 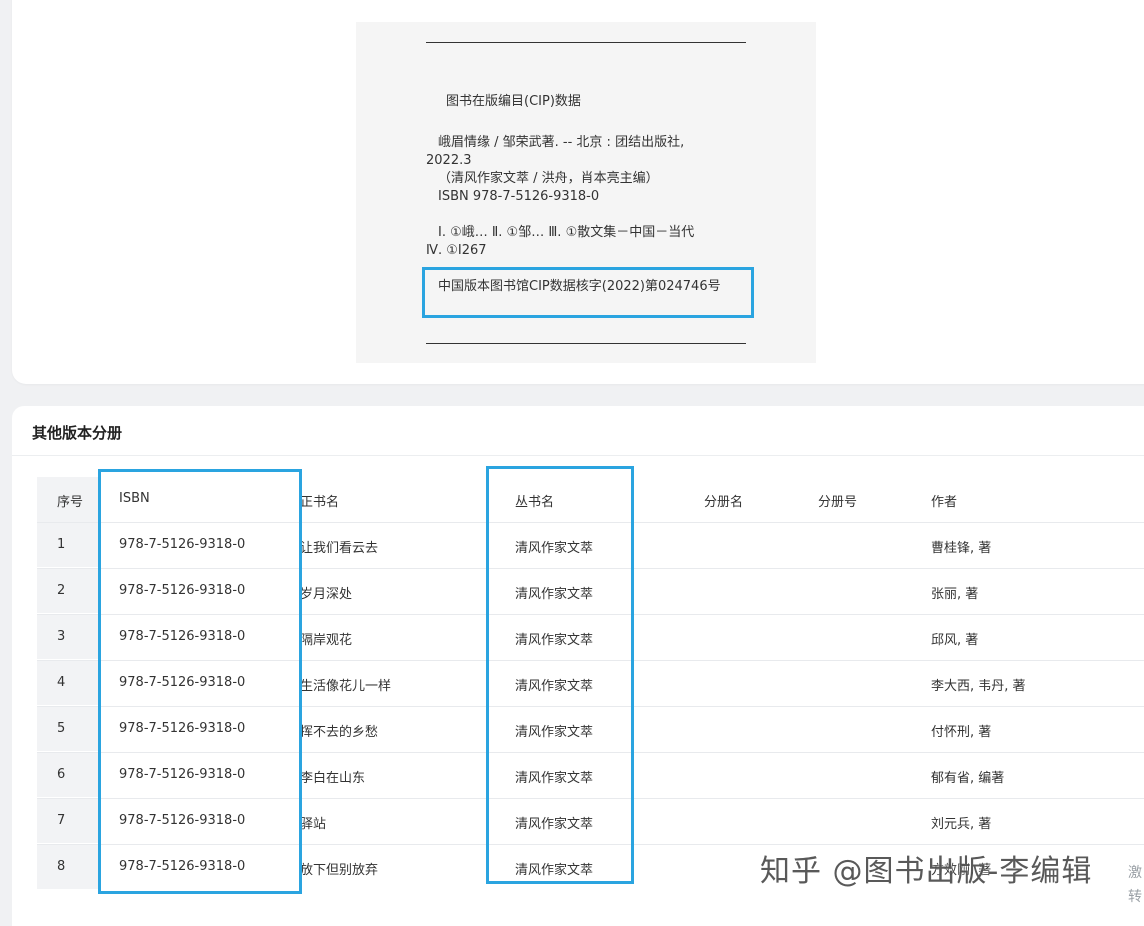 I want to click on series-column-highlight, so click(x=560, y=675).